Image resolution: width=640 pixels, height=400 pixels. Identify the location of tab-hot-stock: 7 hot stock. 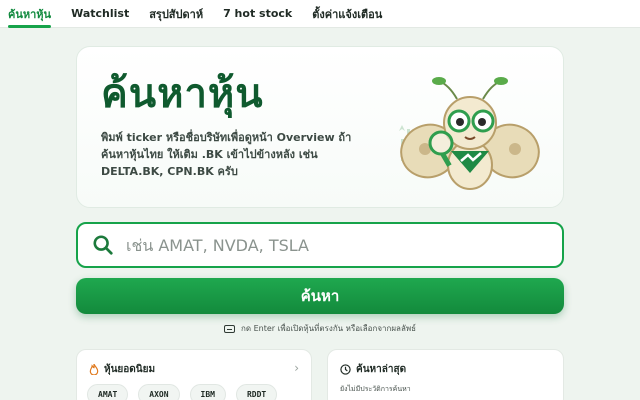
(257, 14).